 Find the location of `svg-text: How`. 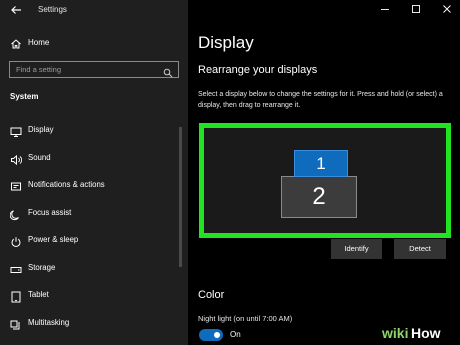

svg-text: How is located at coordinates (426, 333).